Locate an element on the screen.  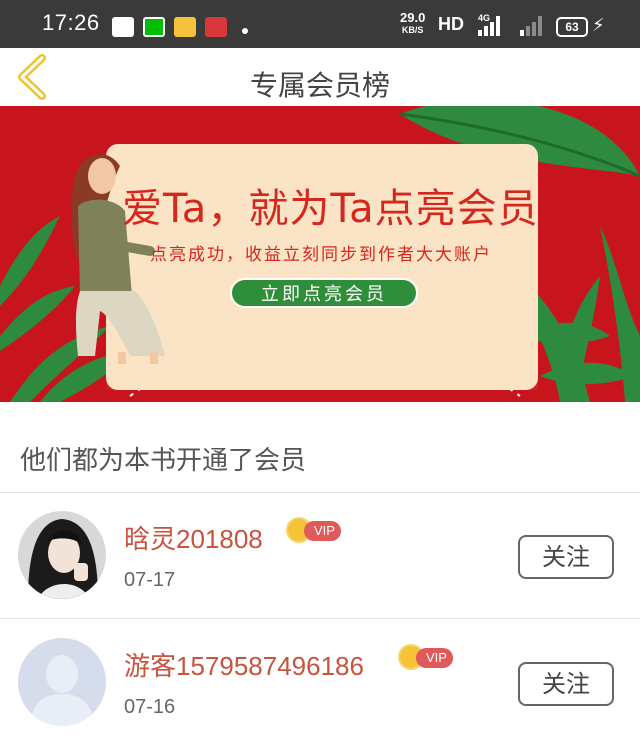
page-title: 专属会员榜 is located at coordinates (319, 85).